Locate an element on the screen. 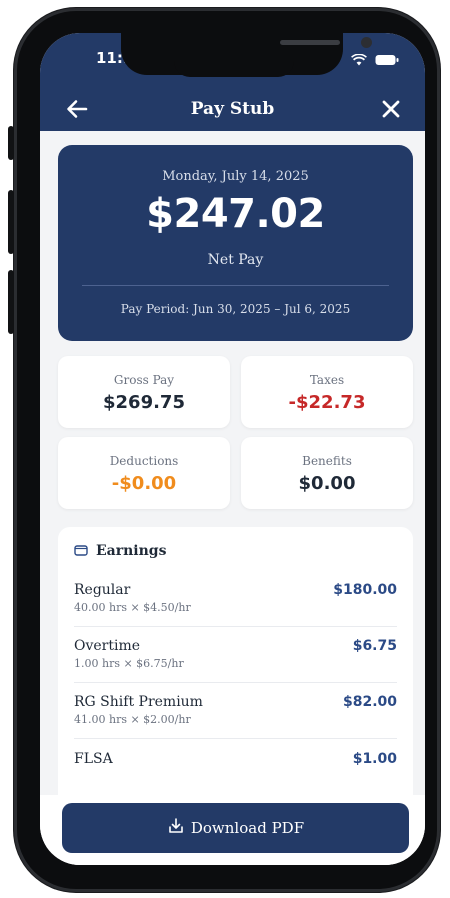  gross-pay-card: Gross Pay $269.75 is located at coordinates (144, 392).